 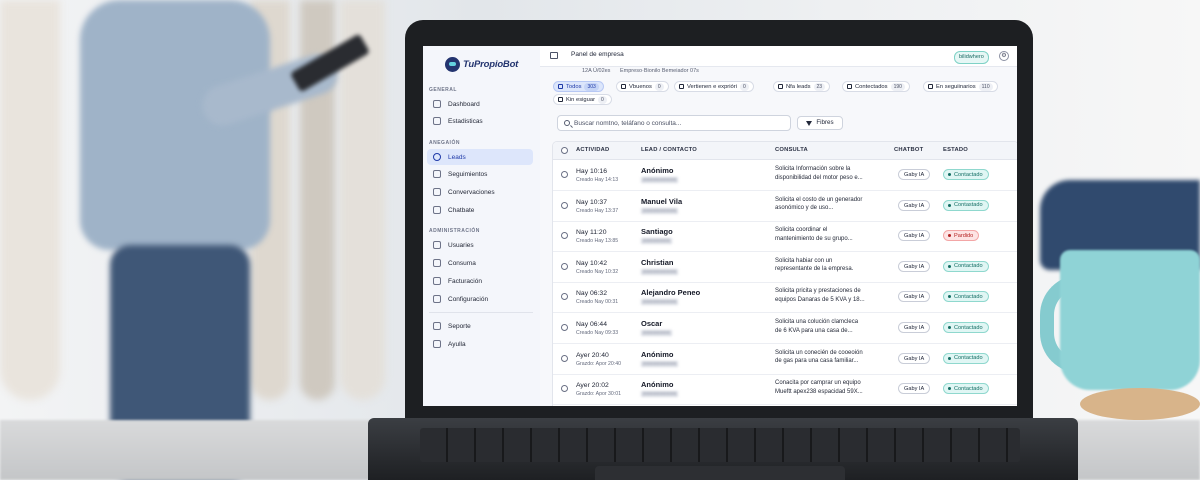 What do you see at coordinates (802, 86) in the screenshot?
I see `filter-chip-nfa-leads: Nfa leads 23` at bounding box center [802, 86].